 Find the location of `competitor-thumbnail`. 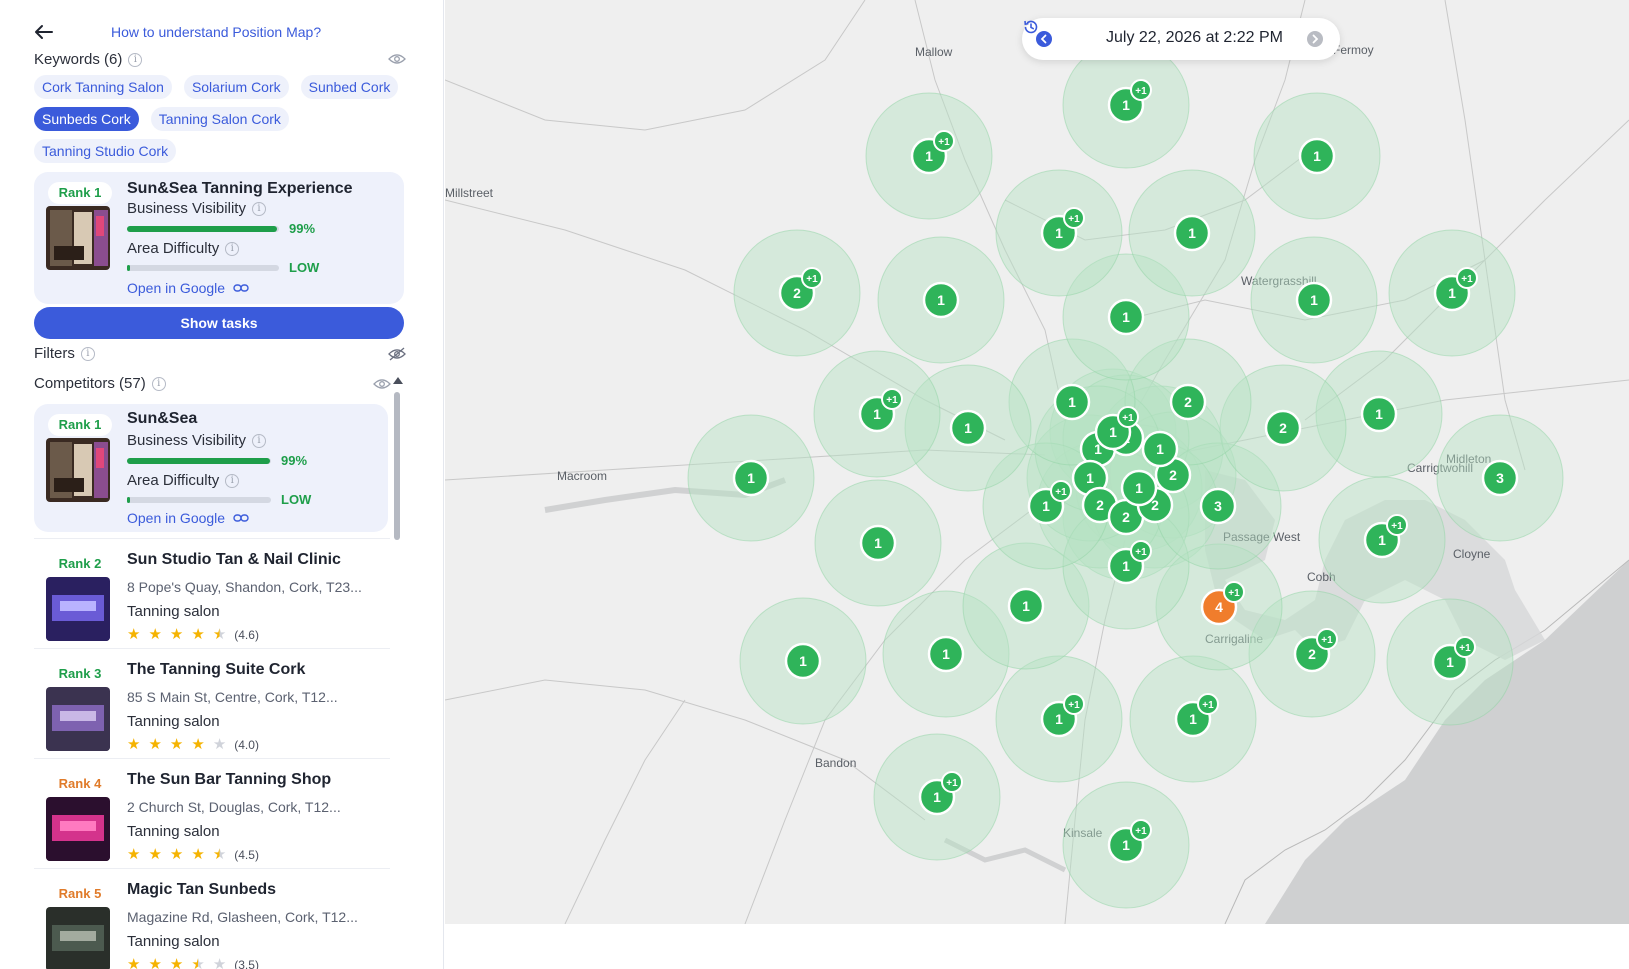

competitor-thumbnail is located at coordinates (78, 470).